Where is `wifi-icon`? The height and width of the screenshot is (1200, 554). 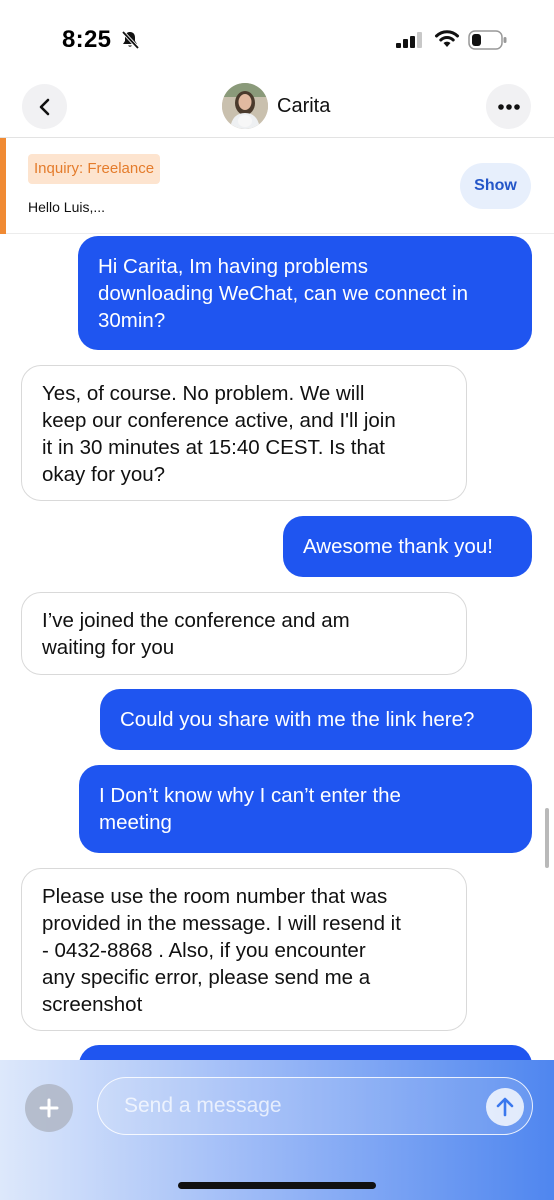 wifi-icon is located at coordinates (447, 38).